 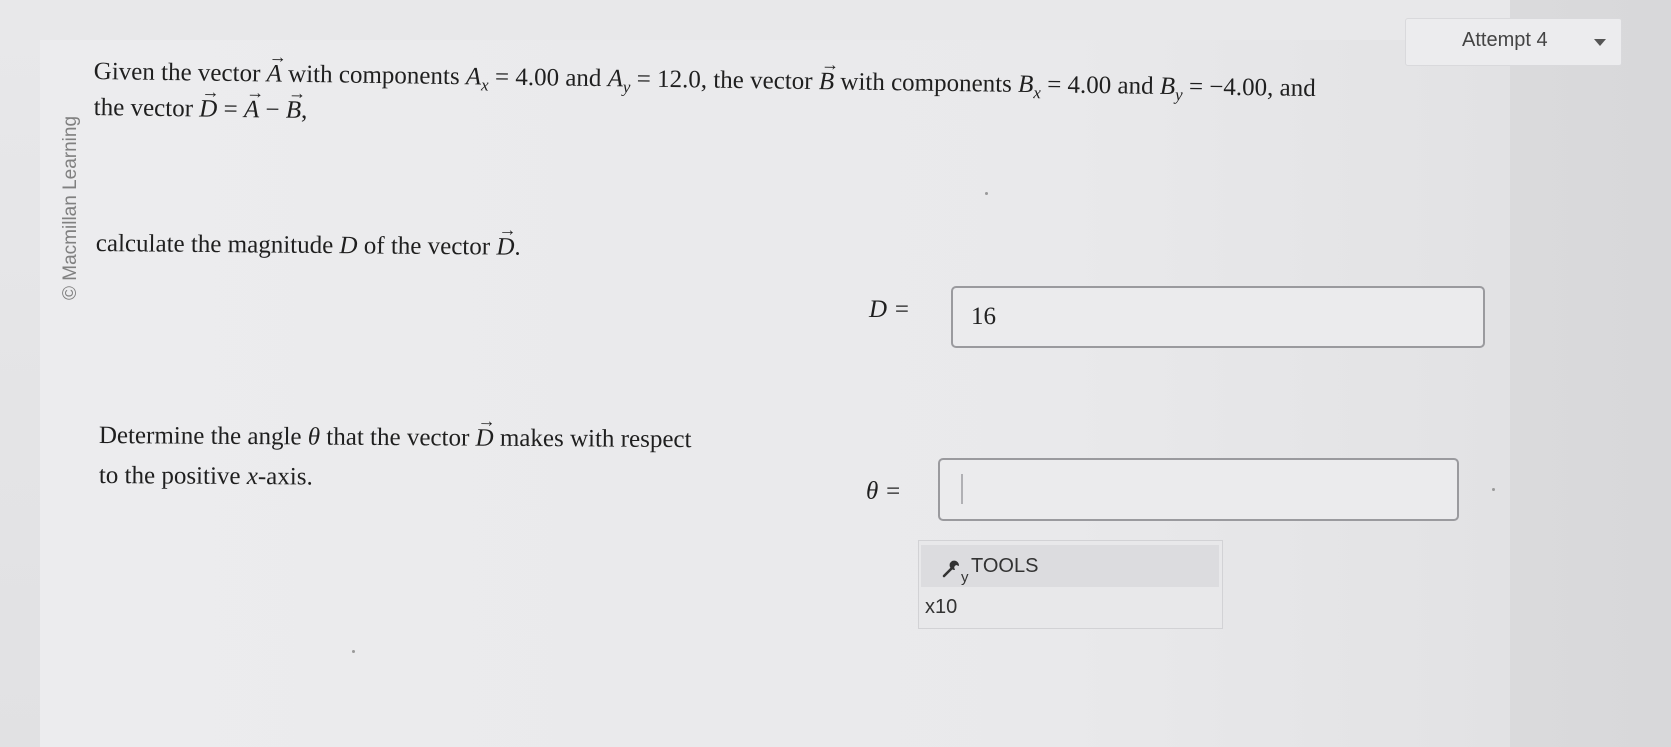 What do you see at coordinates (205, 476) in the screenshot?
I see `question-angle-line-2: to the positive x-axis.` at bounding box center [205, 476].